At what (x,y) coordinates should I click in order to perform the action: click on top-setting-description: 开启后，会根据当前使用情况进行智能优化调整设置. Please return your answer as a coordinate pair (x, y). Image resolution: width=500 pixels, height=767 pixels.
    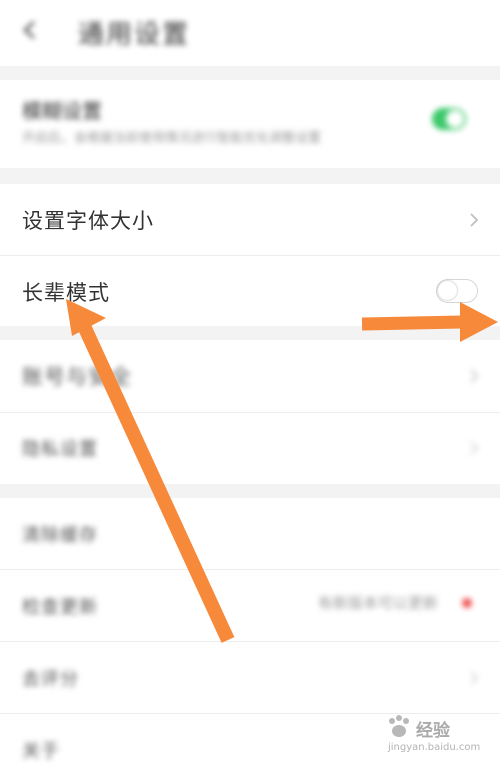
    Looking at the image, I should click on (172, 138).